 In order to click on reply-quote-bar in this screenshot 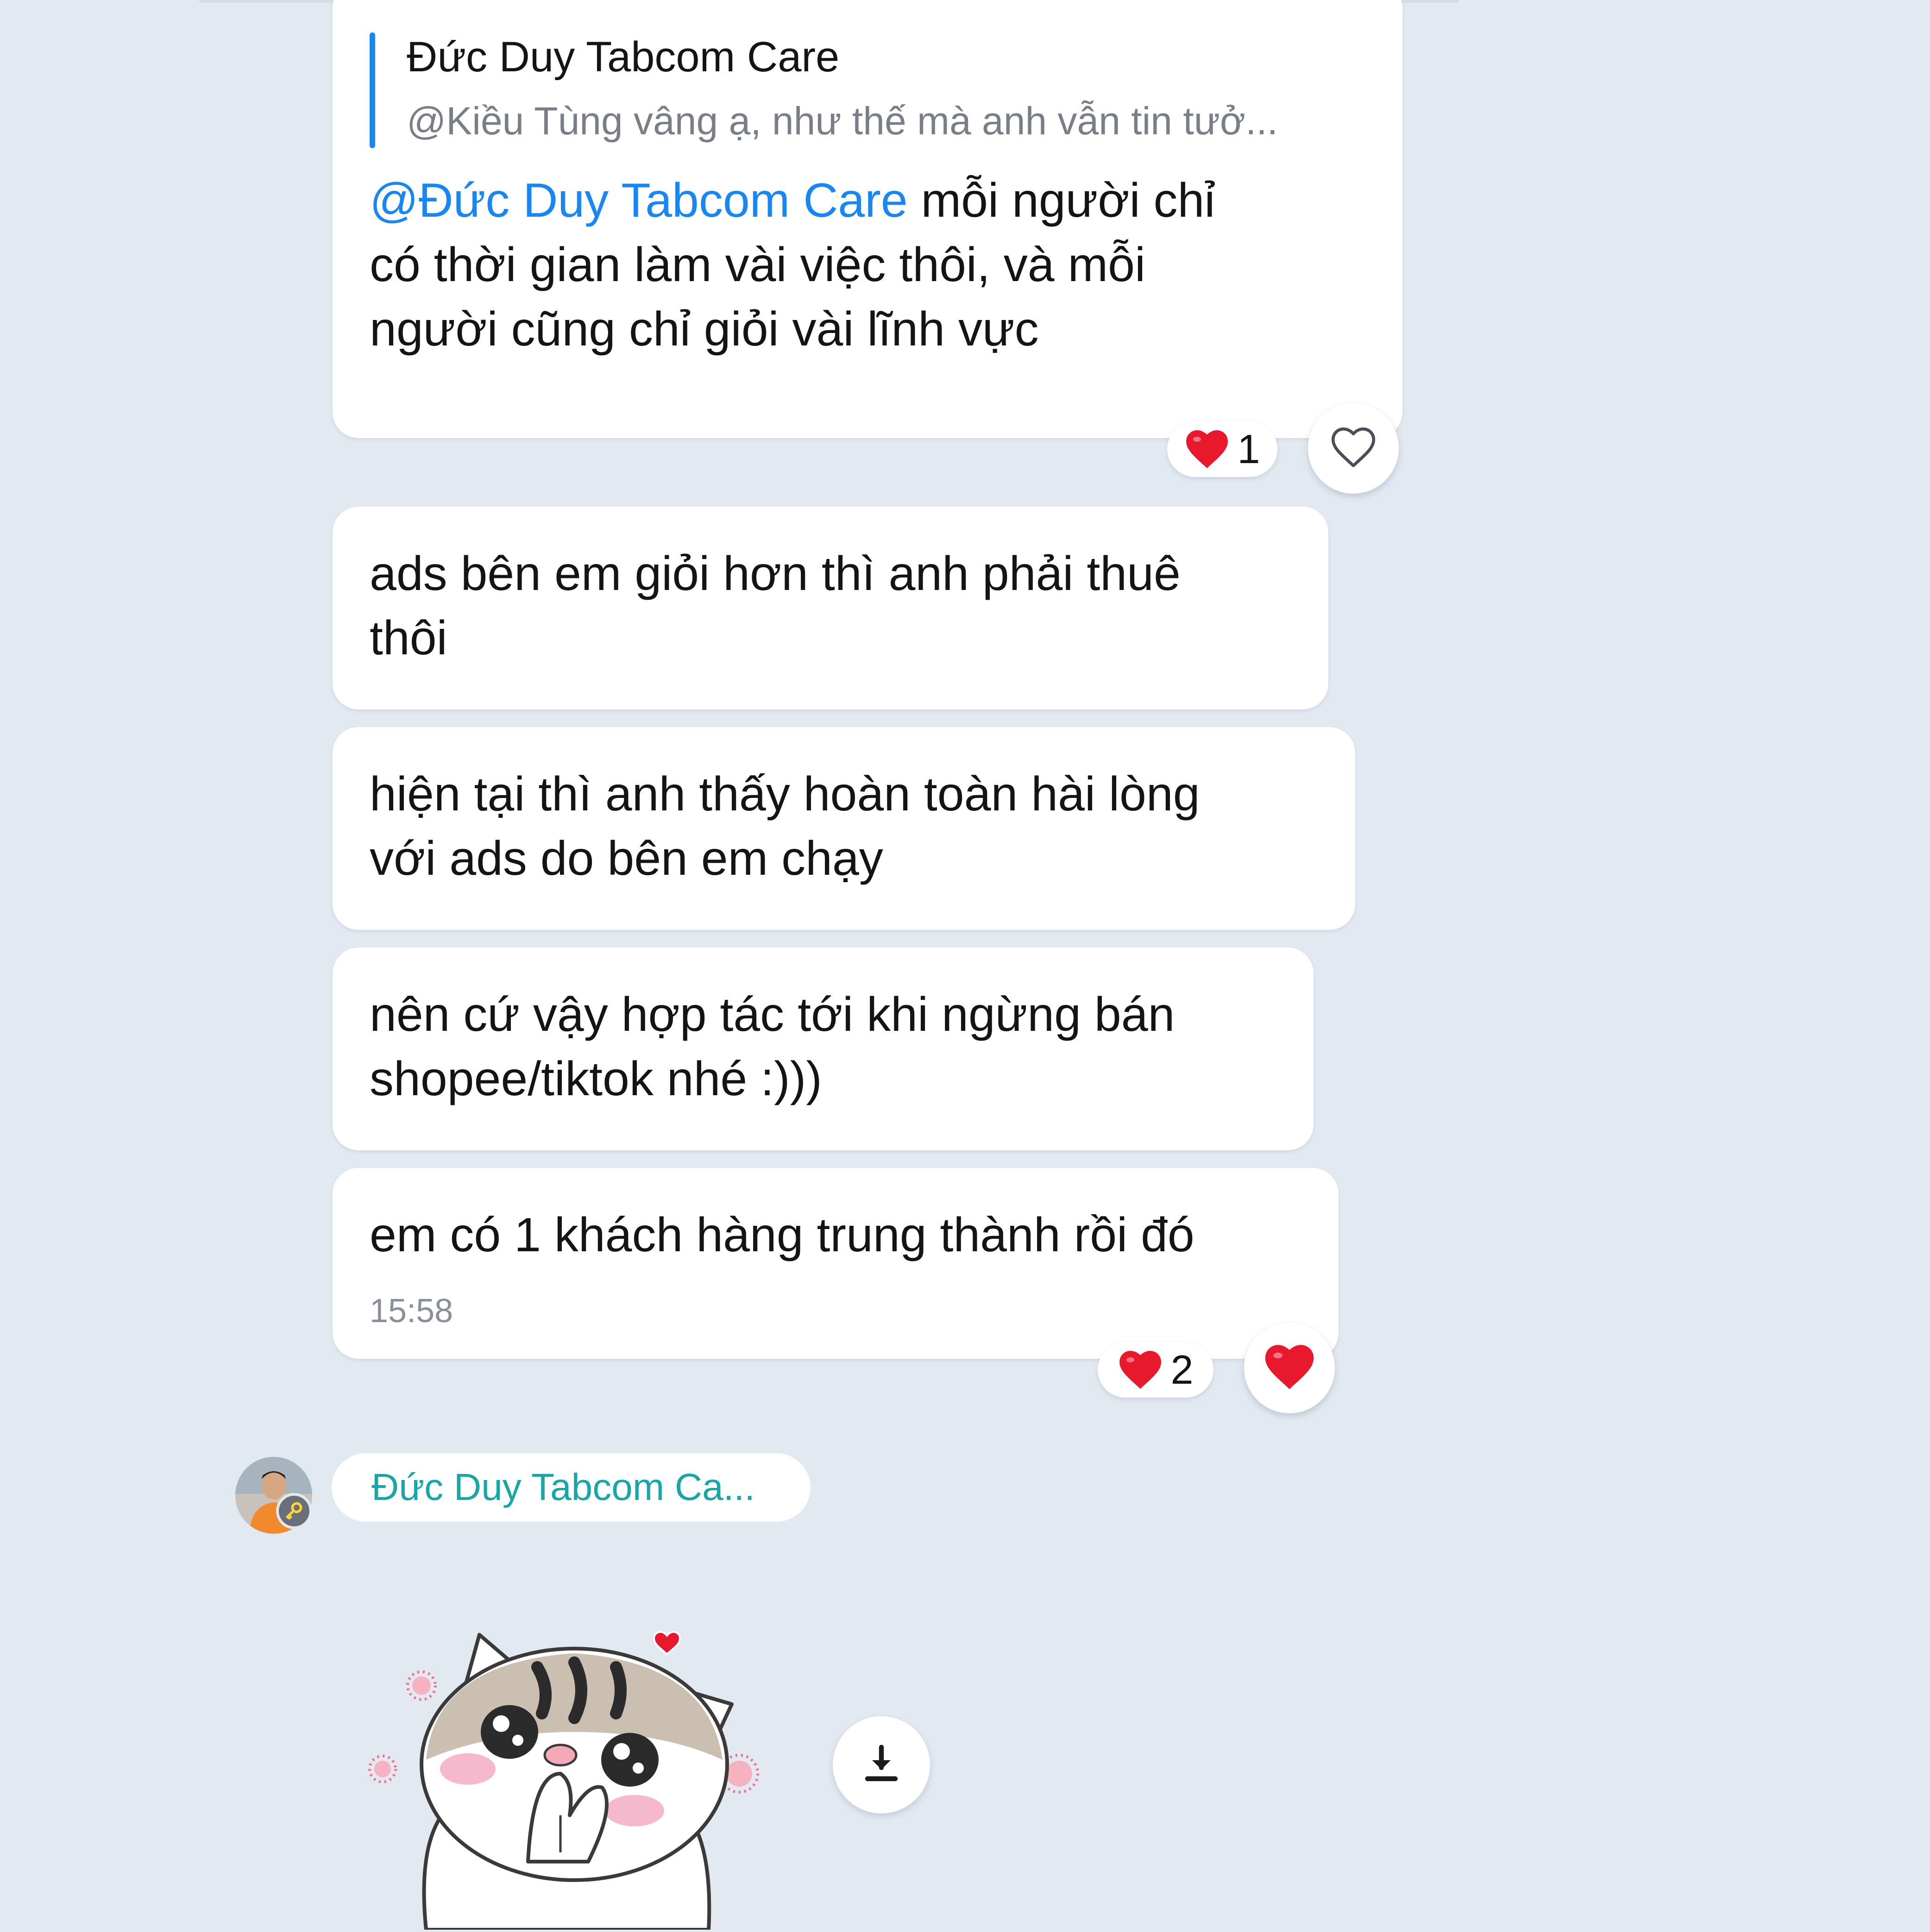, I will do `click(372, 90)`.